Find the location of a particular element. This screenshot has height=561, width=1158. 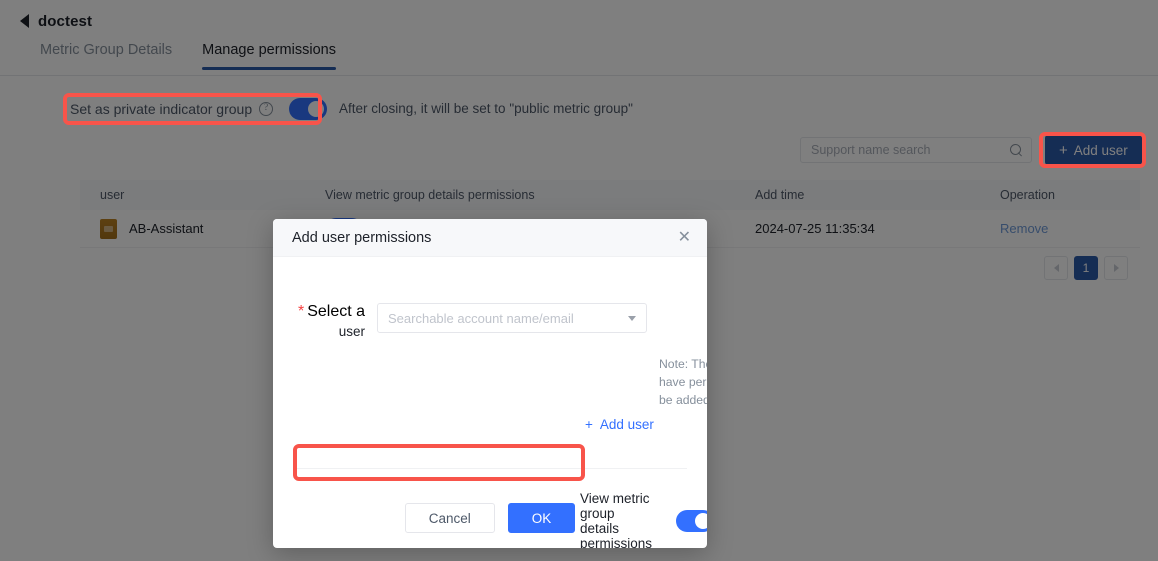

dialog-footer: Cancel OK is located at coordinates (490, 518).